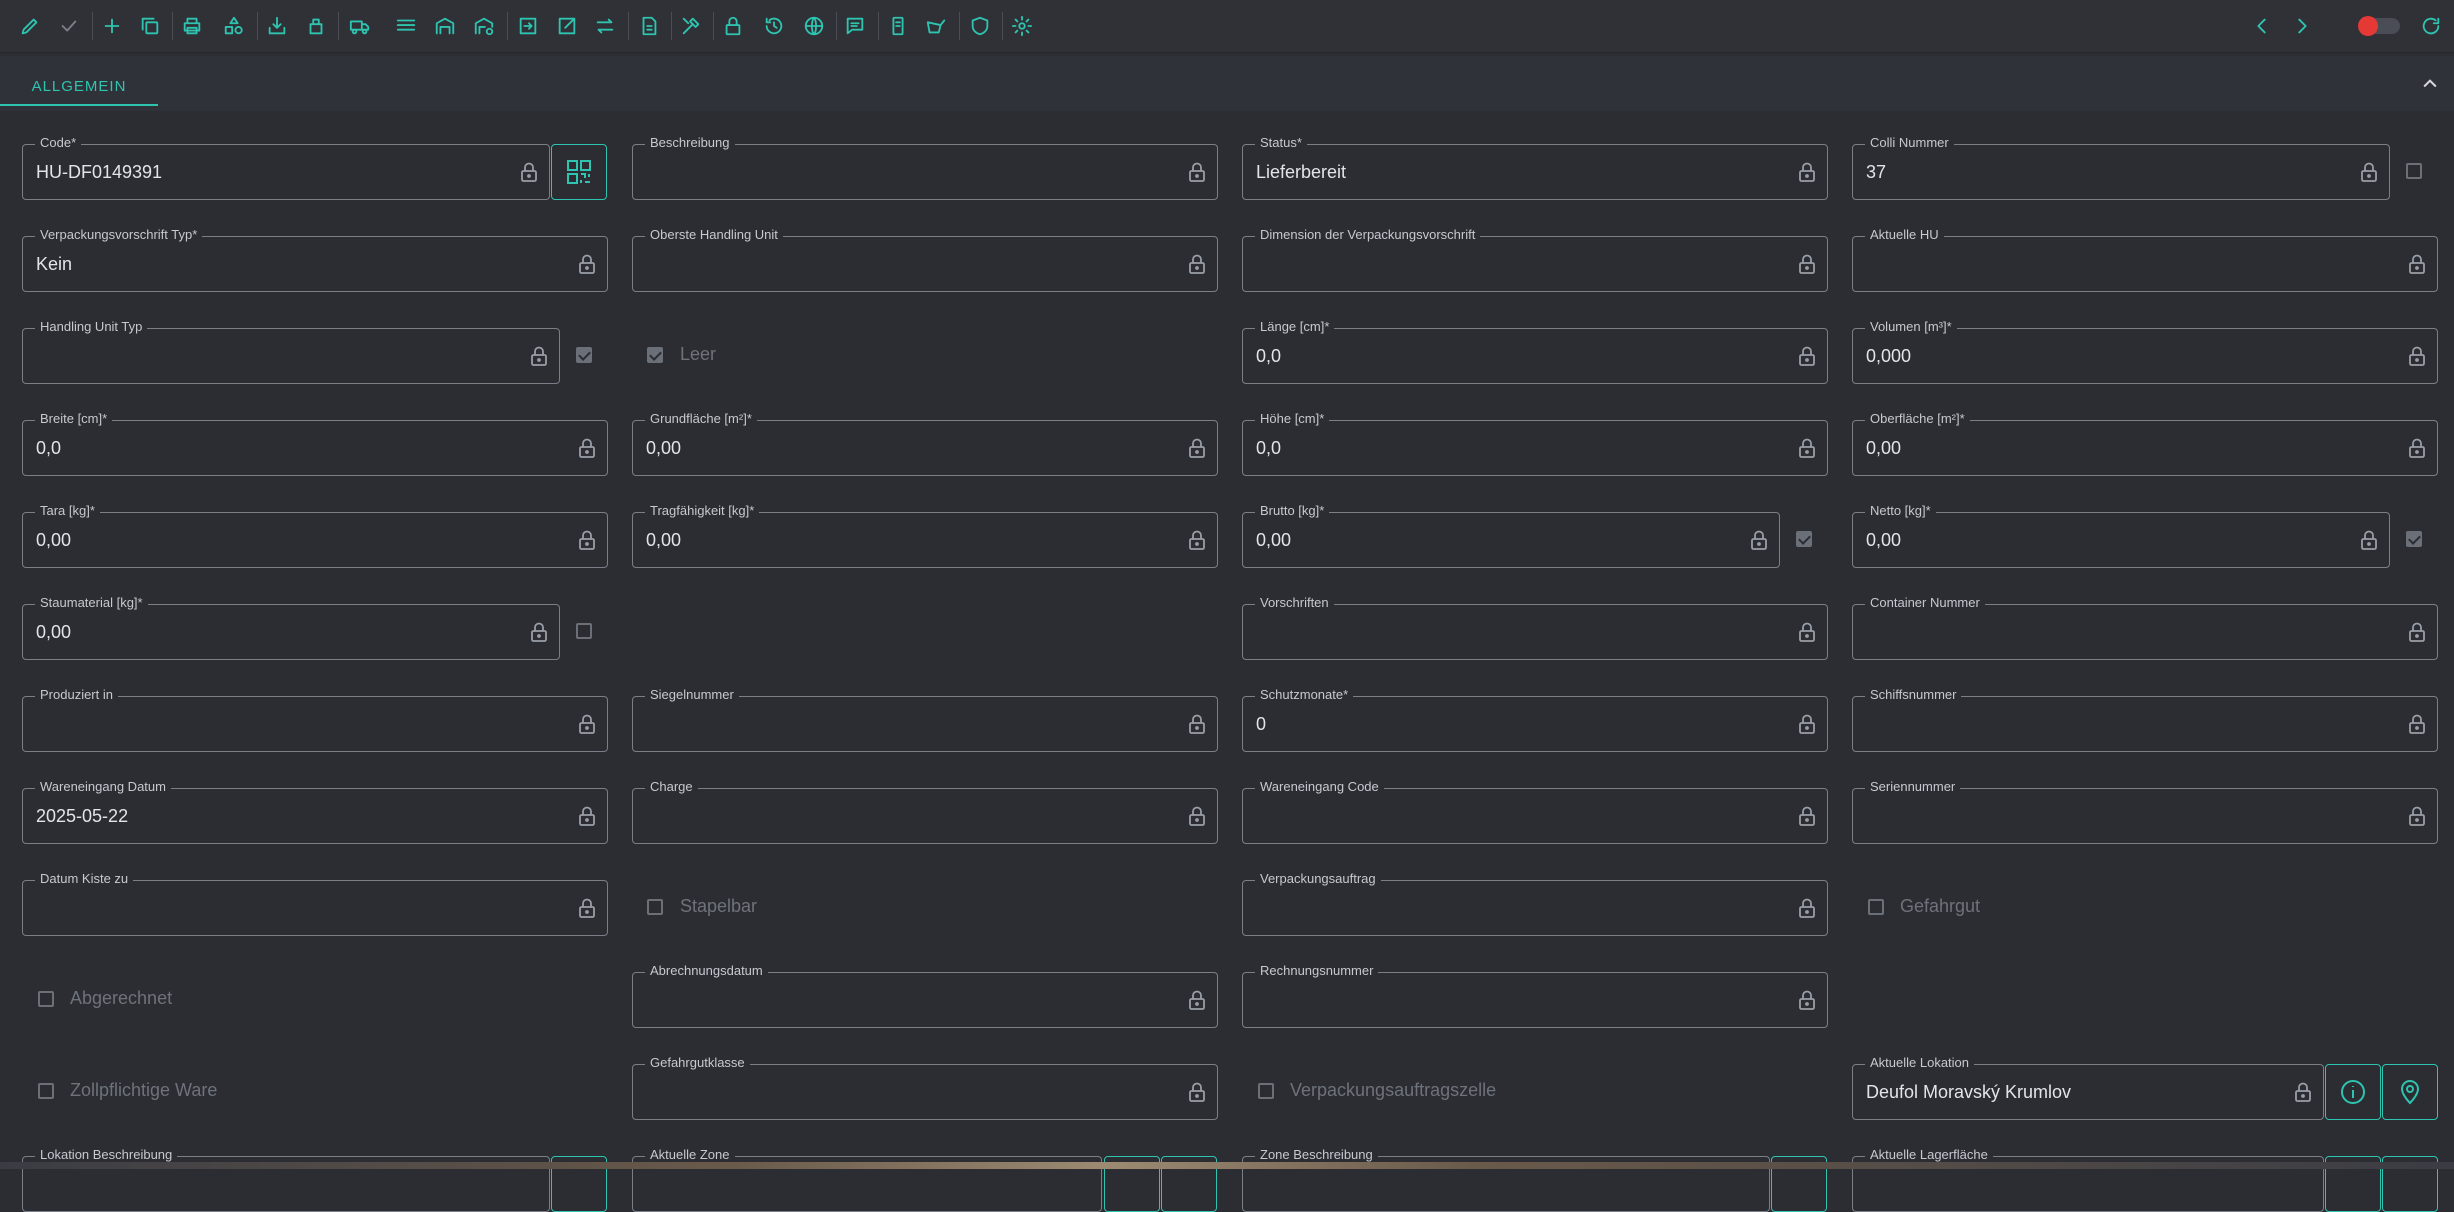  What do you see at coordinates (2262, 26) in the screenshot?
I see `chevron-left-icon` at bounding box center [2262, 26].